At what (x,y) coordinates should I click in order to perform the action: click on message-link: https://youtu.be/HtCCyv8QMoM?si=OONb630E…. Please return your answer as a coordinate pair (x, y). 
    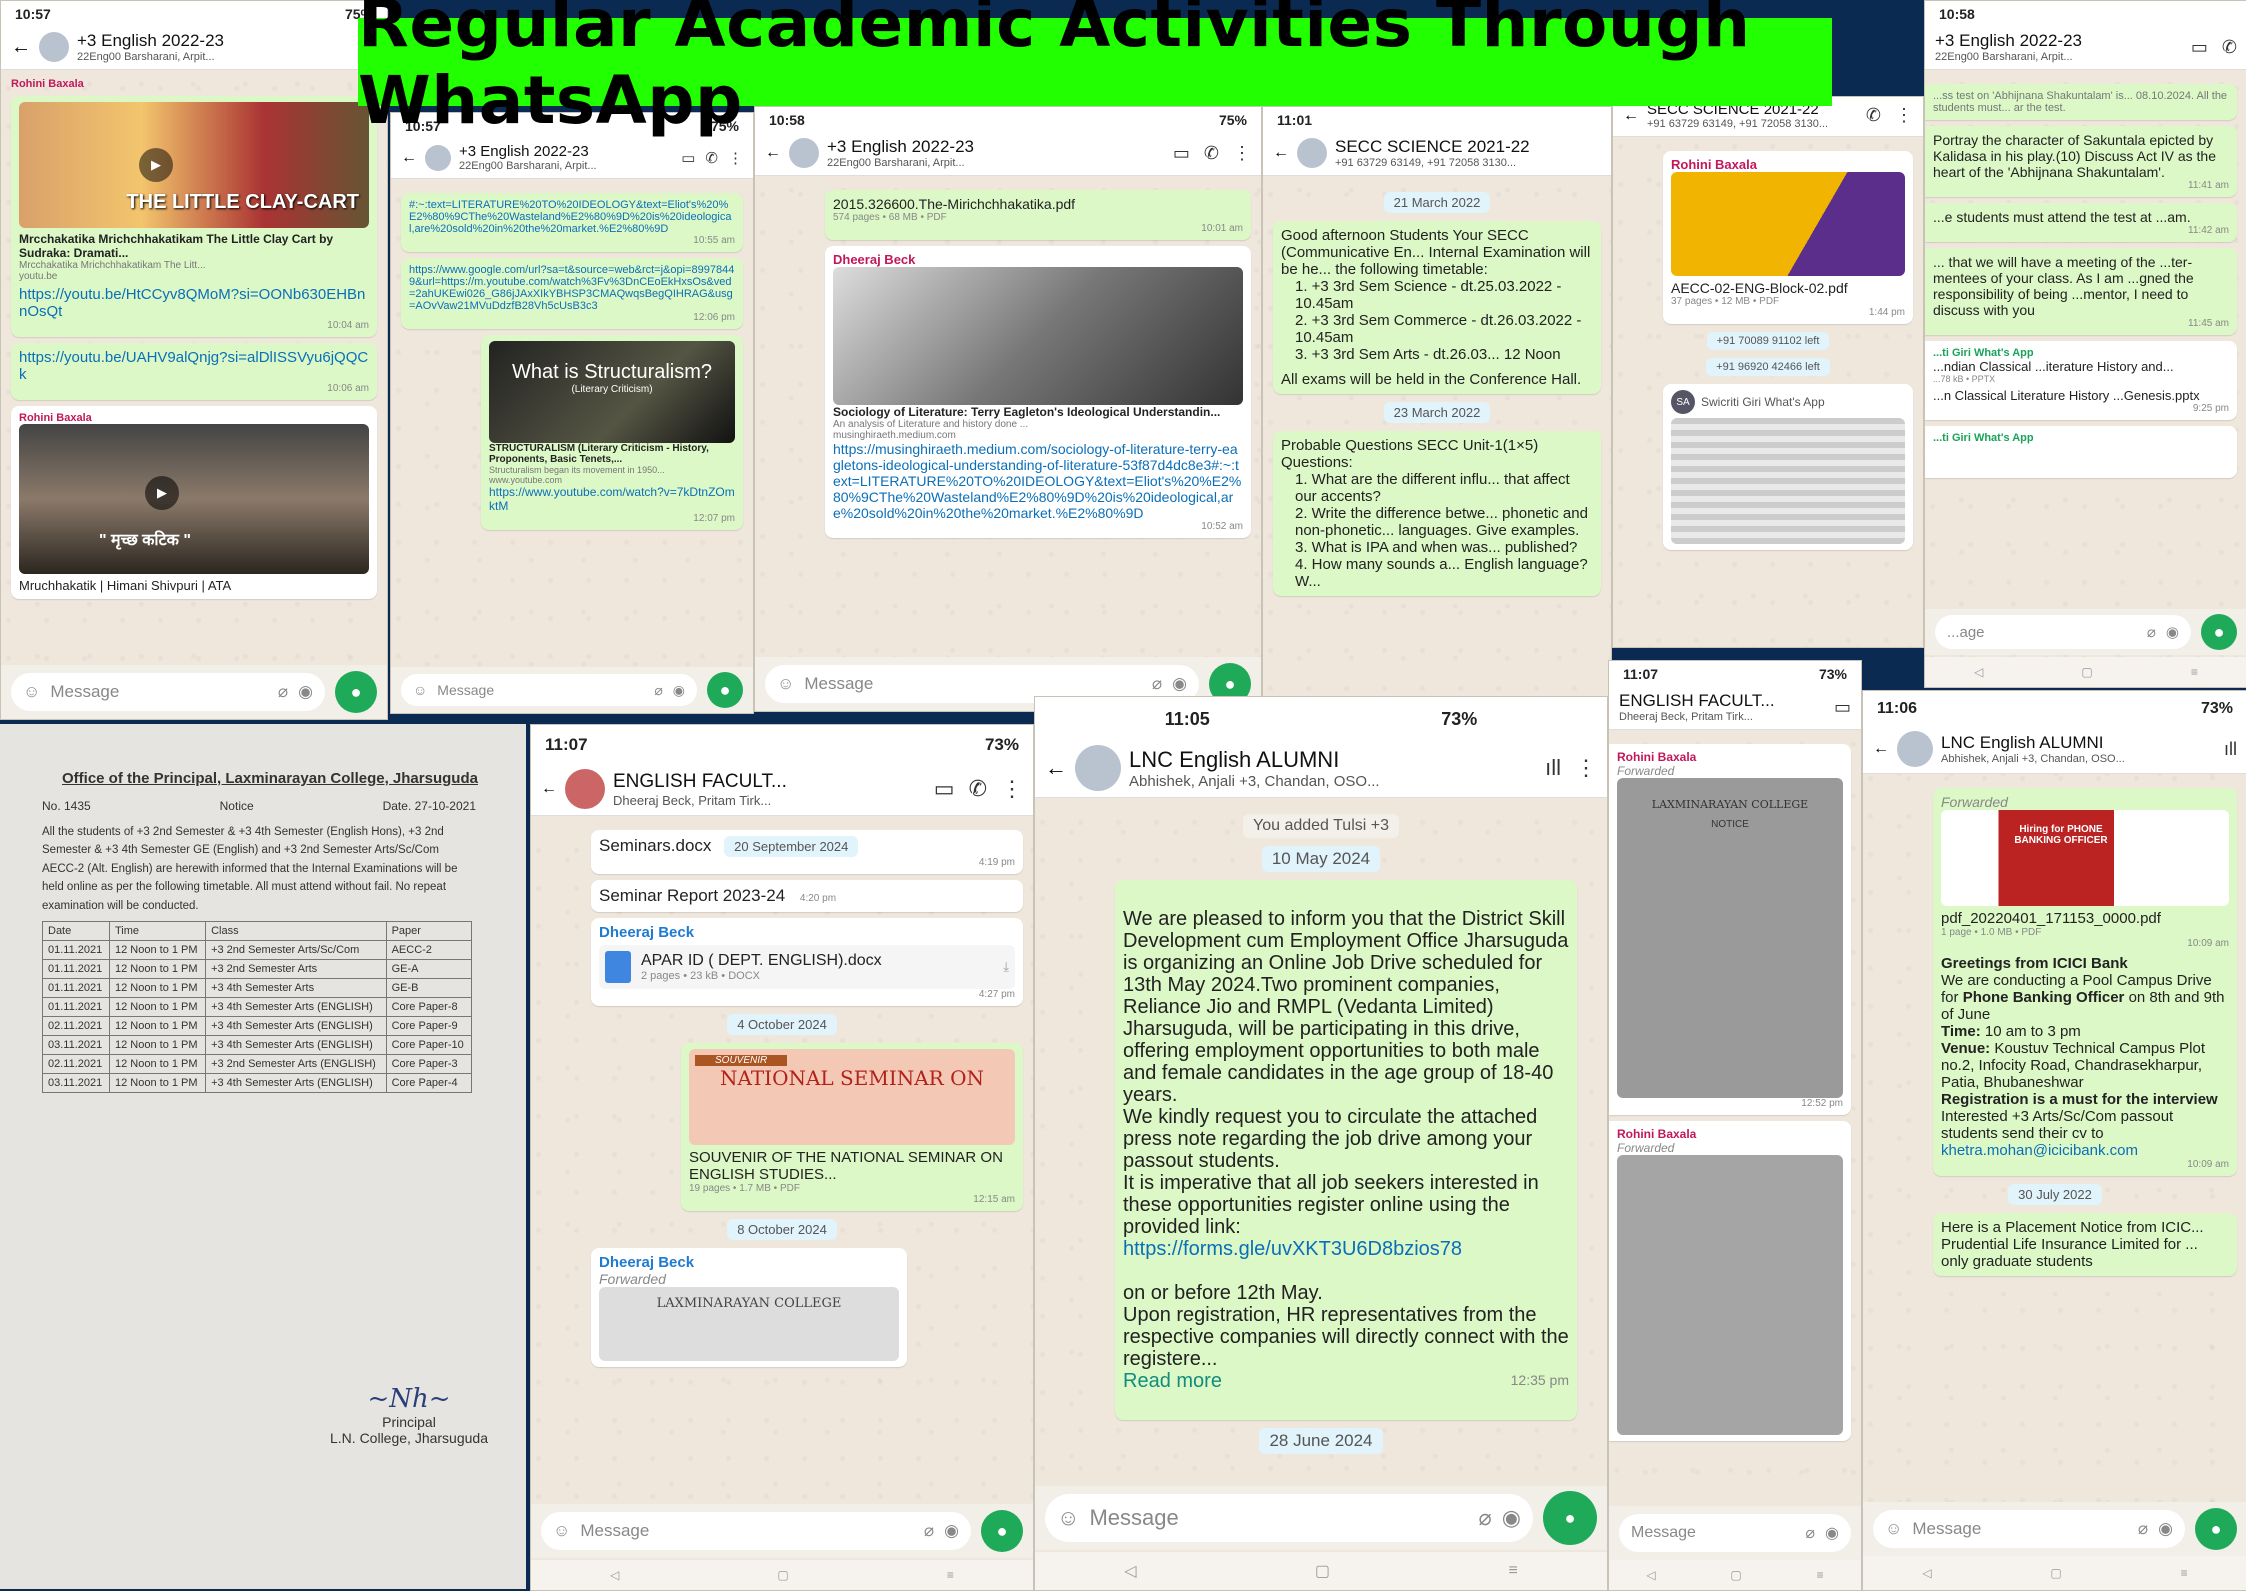
    Looking at the image, I should click on (194, 303).